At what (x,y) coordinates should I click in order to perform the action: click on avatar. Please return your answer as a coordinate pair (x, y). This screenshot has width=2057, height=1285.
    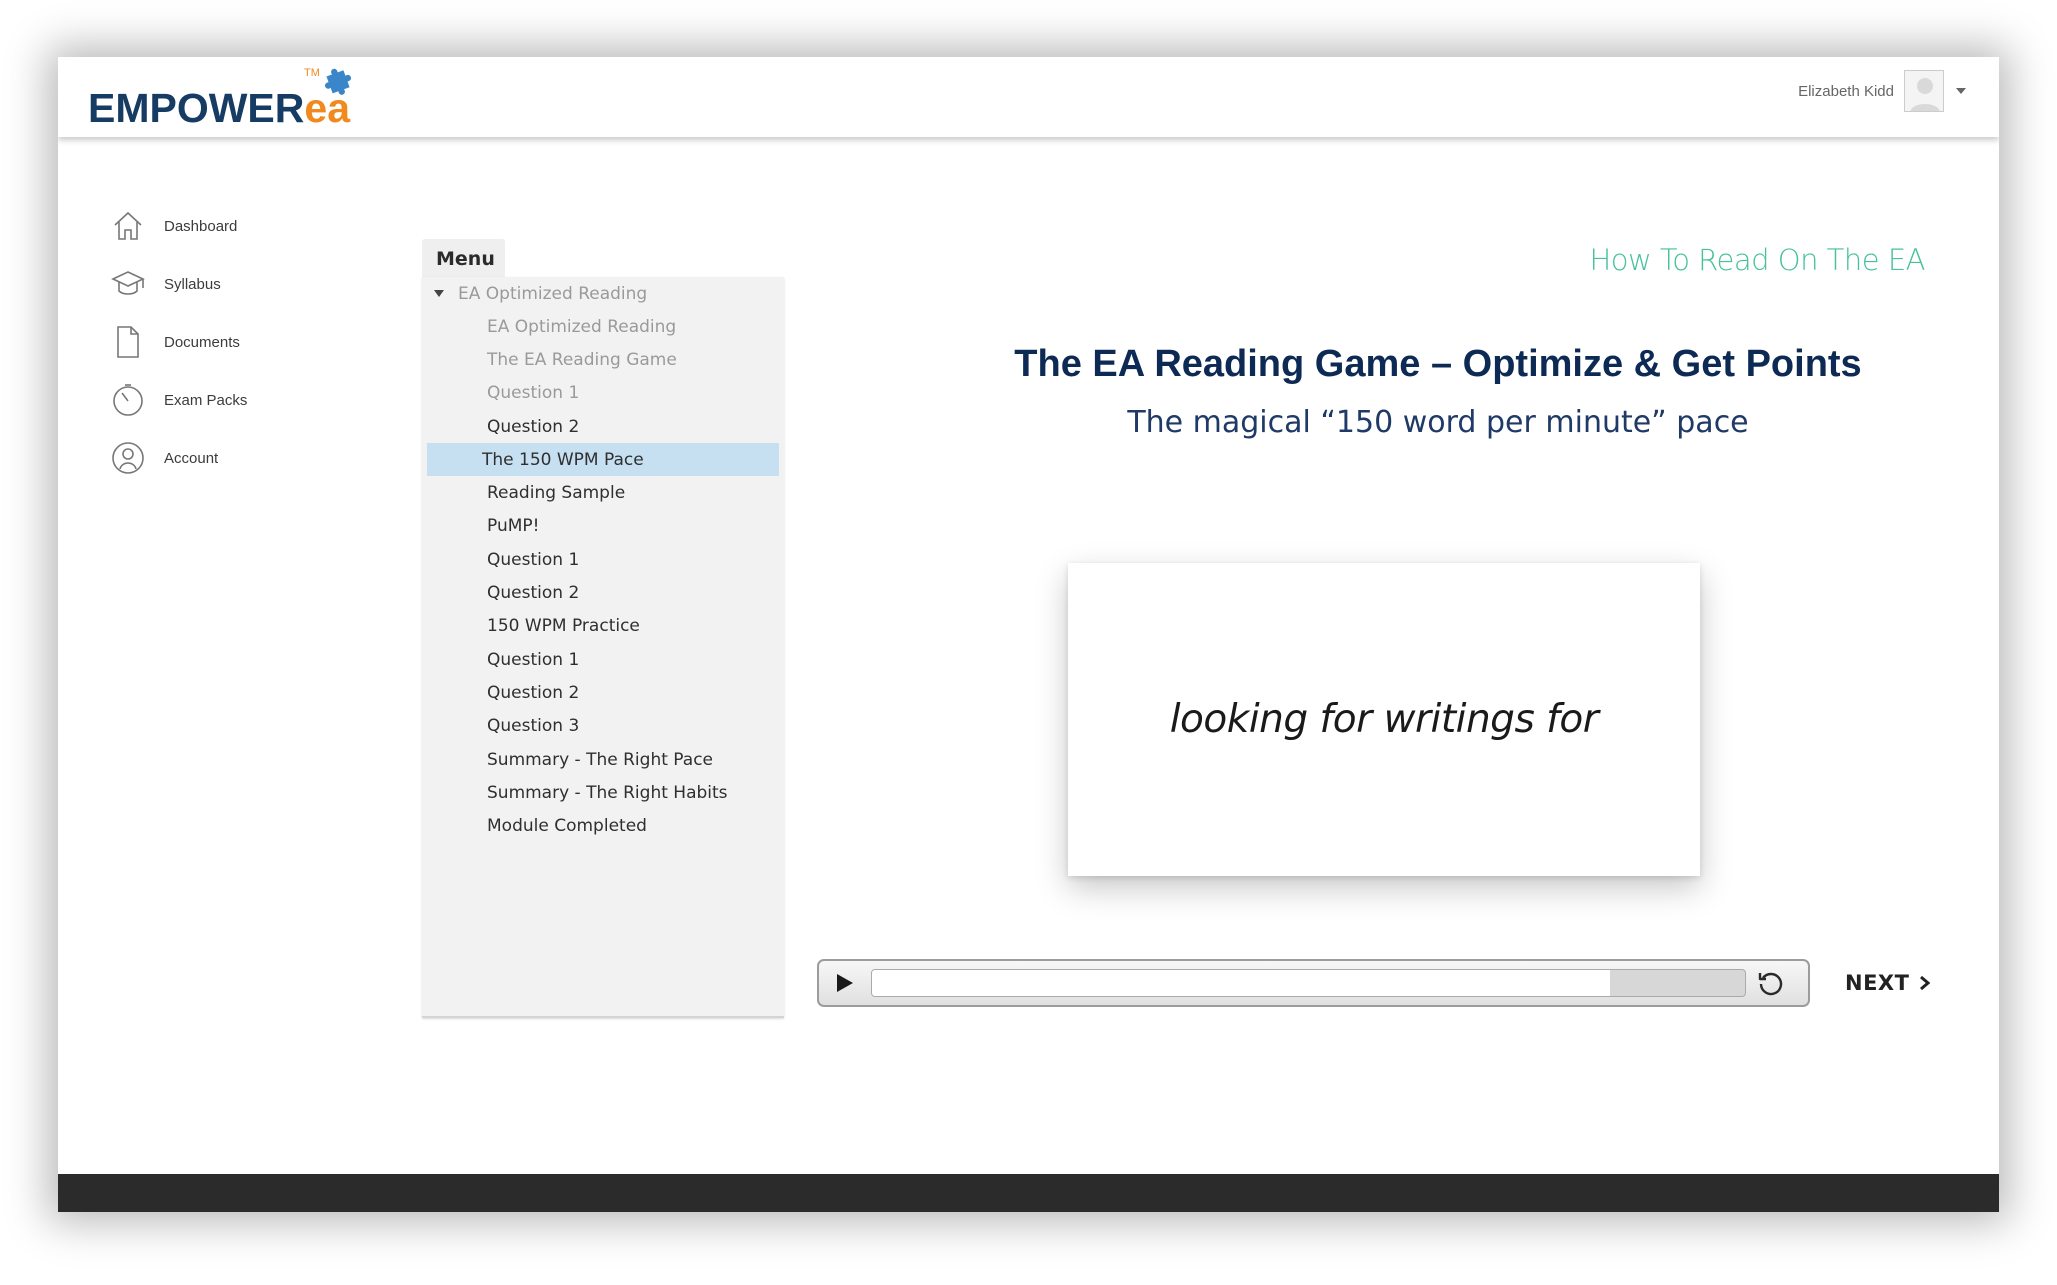
    Looking at the image, I should click on (1924, 91).